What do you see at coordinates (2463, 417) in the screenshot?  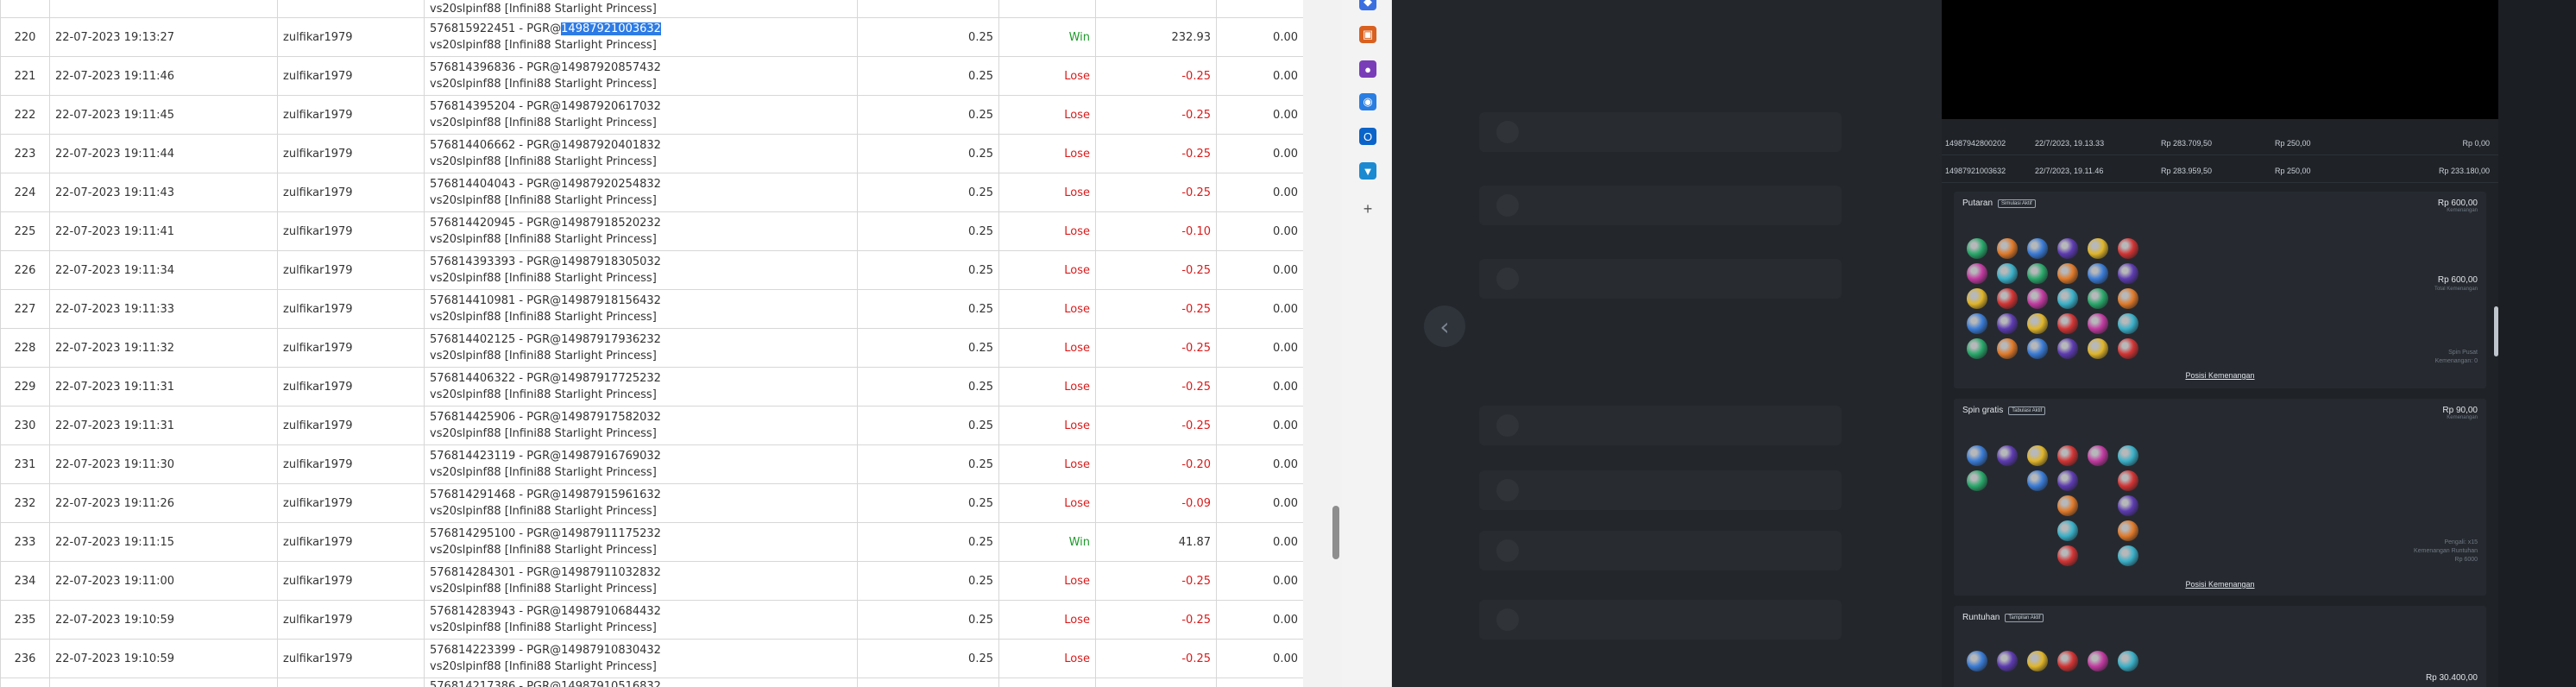 I see `section-amount-label: Kemenangan` at bounding box center [2463, 417].